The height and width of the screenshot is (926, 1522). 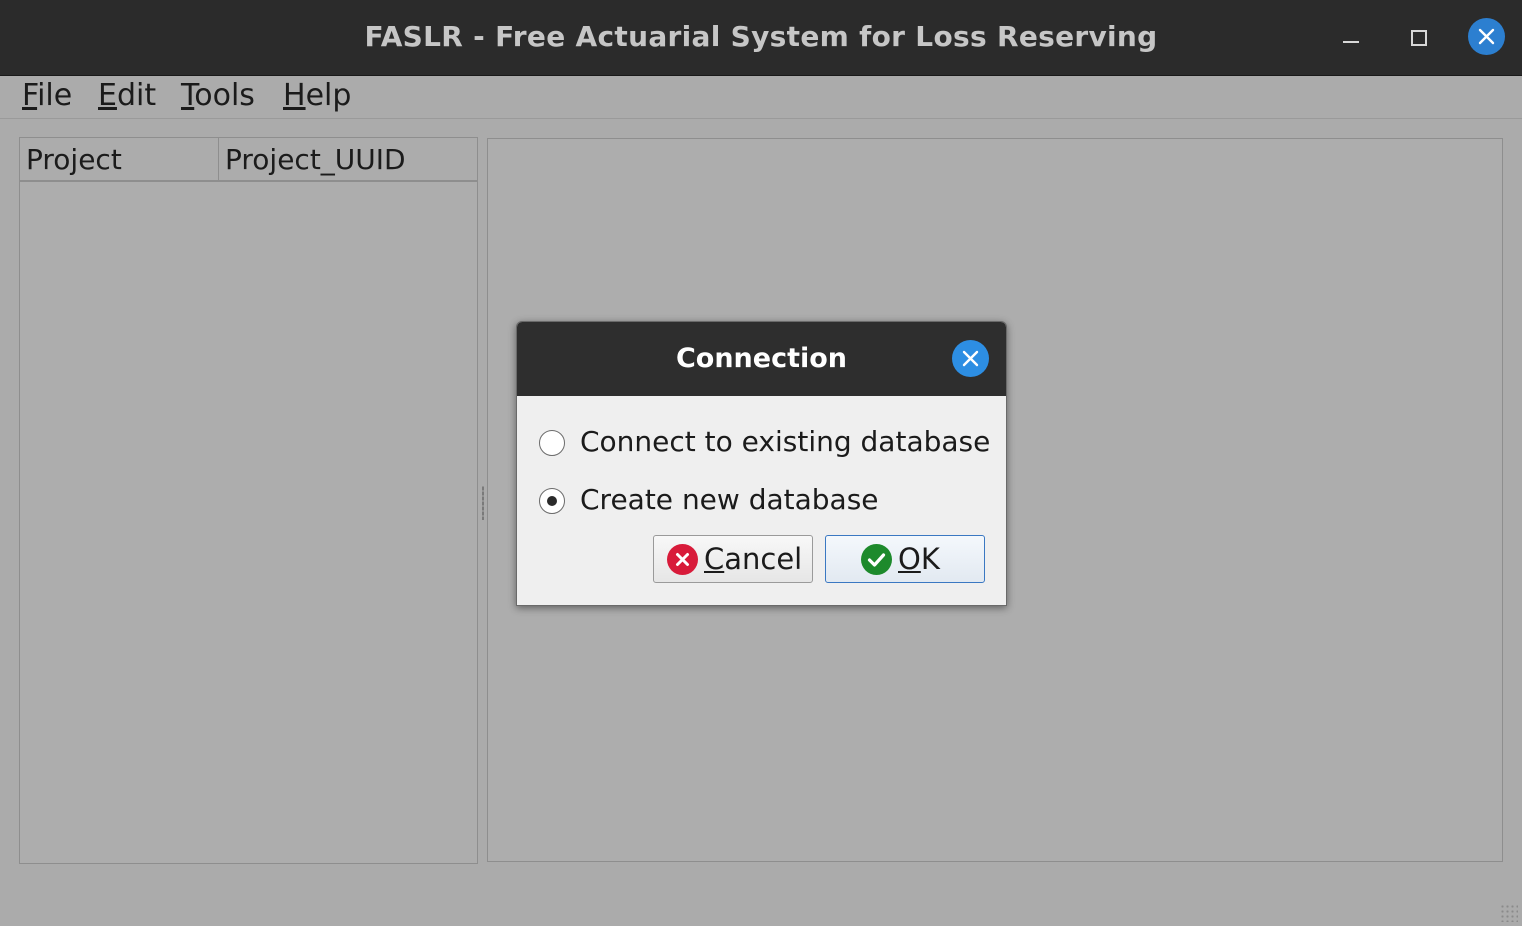 I want to click on cancel-label: Cancel, so click(x=753, y=559).